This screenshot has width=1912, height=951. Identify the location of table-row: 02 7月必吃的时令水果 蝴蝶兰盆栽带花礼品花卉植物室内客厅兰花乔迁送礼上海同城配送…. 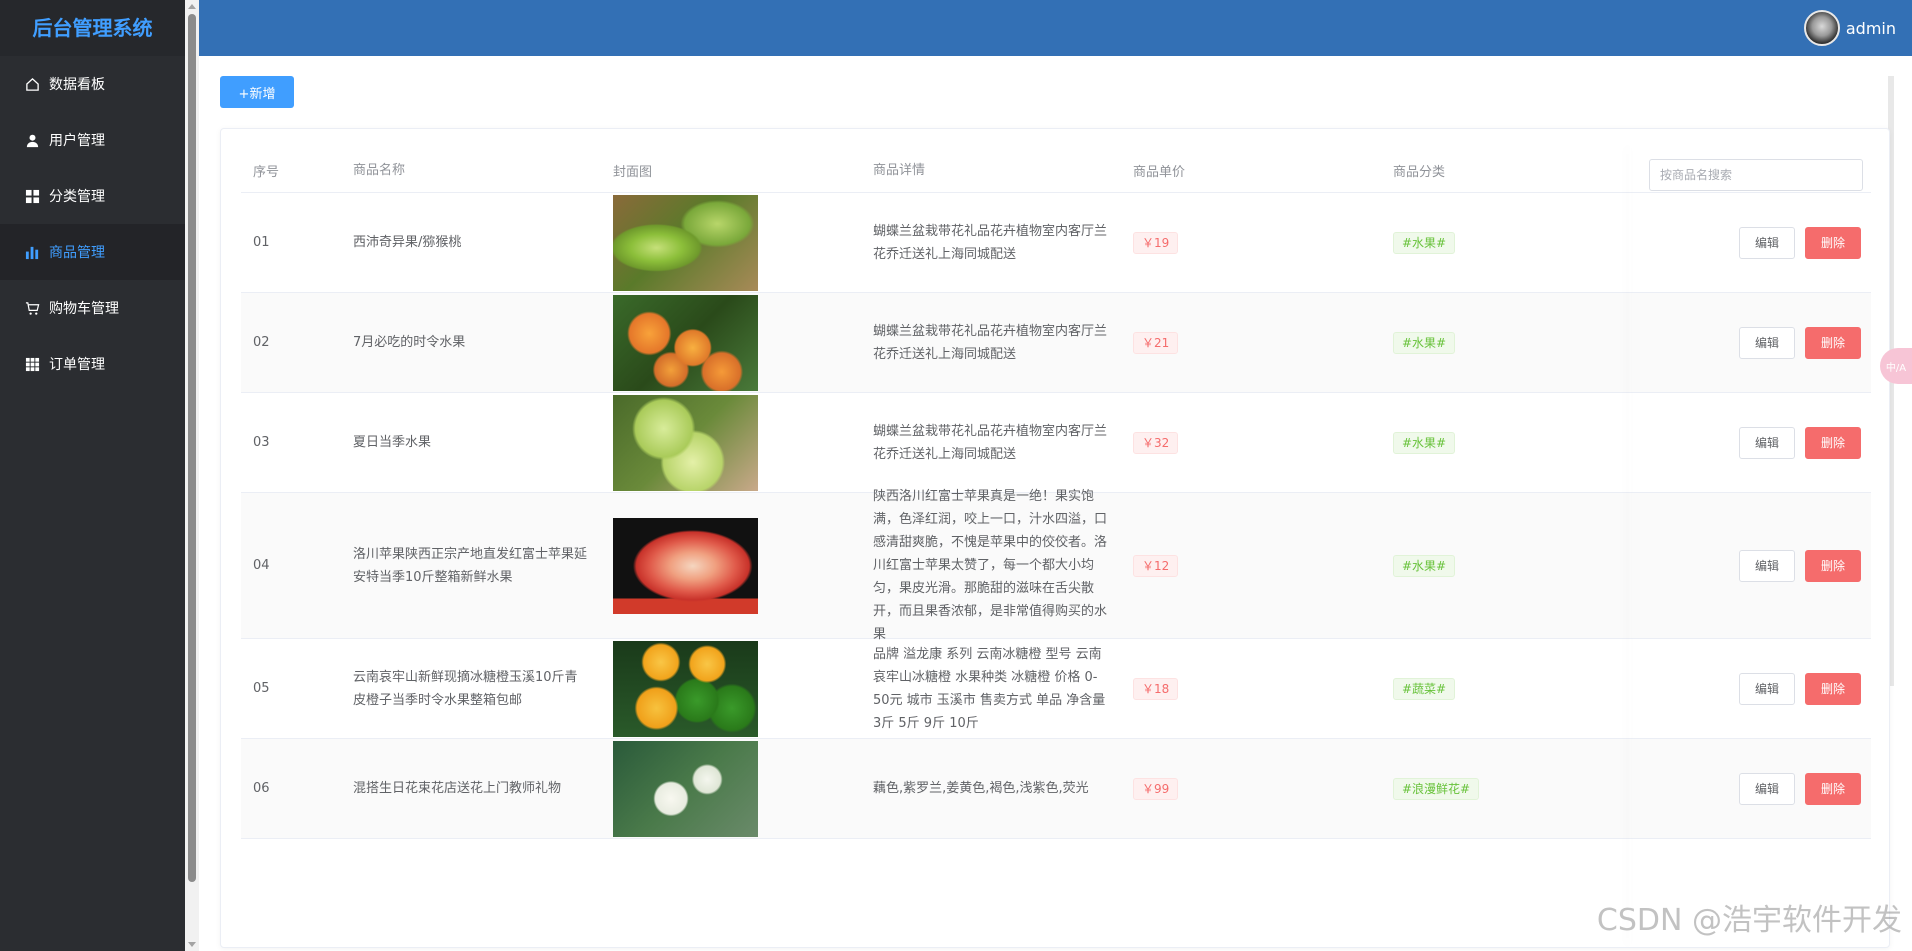
(1056, 343).